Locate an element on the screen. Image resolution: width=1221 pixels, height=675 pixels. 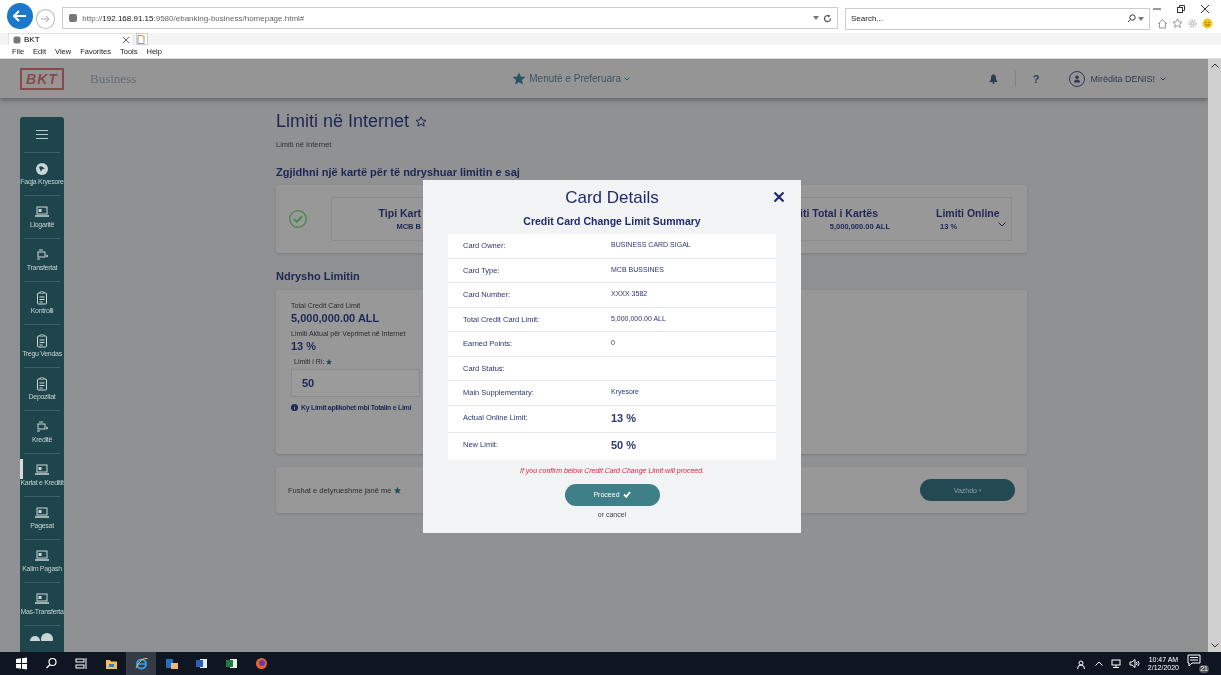
limit-input: 50 is located at coordinates (355, 383).